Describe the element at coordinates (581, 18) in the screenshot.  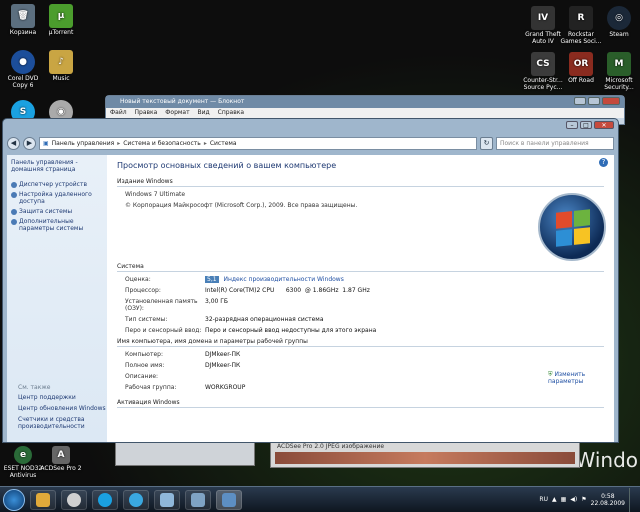
I see `rockstar-icon: R` at that location.